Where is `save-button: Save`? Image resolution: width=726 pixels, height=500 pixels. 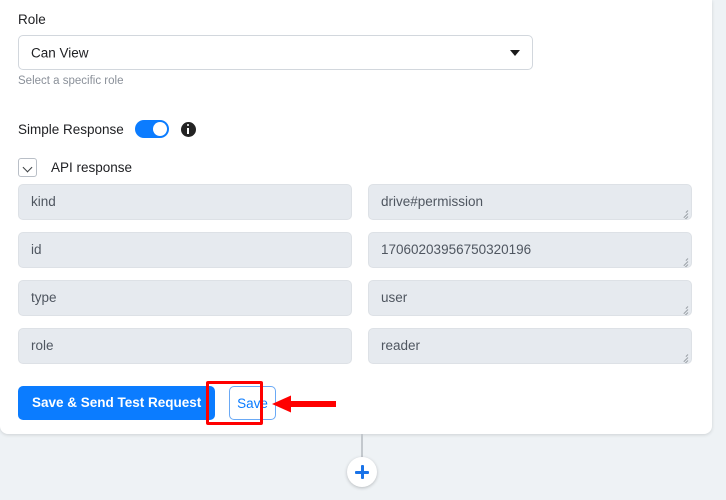 save-button: Save is located at coordinates (252, 403).